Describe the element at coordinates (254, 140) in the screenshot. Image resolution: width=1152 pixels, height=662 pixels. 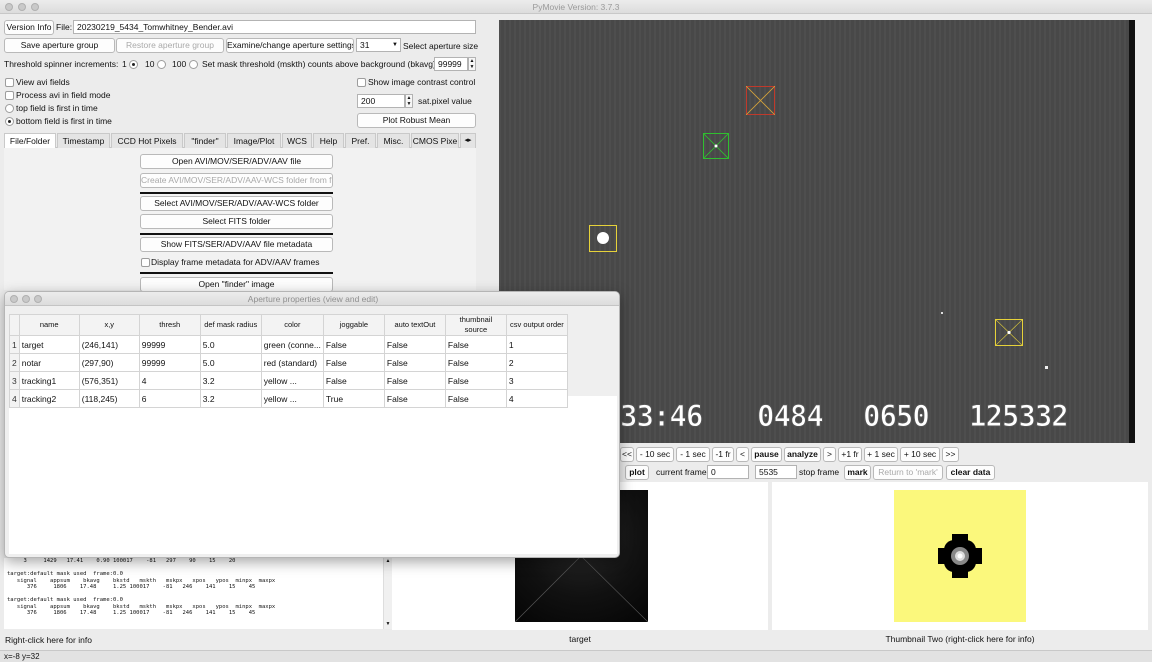
I see `tab-image-plot: Image/Plot` at that location.